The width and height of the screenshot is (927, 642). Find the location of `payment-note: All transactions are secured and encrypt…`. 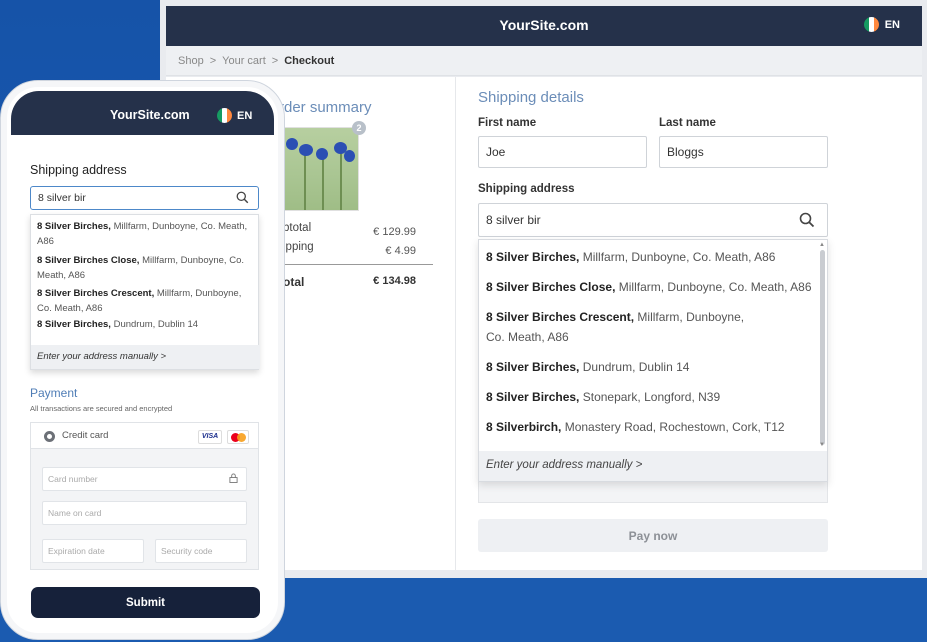

payment-note: All transactions are secured and encrypt… is located at coordinates (101, 408).